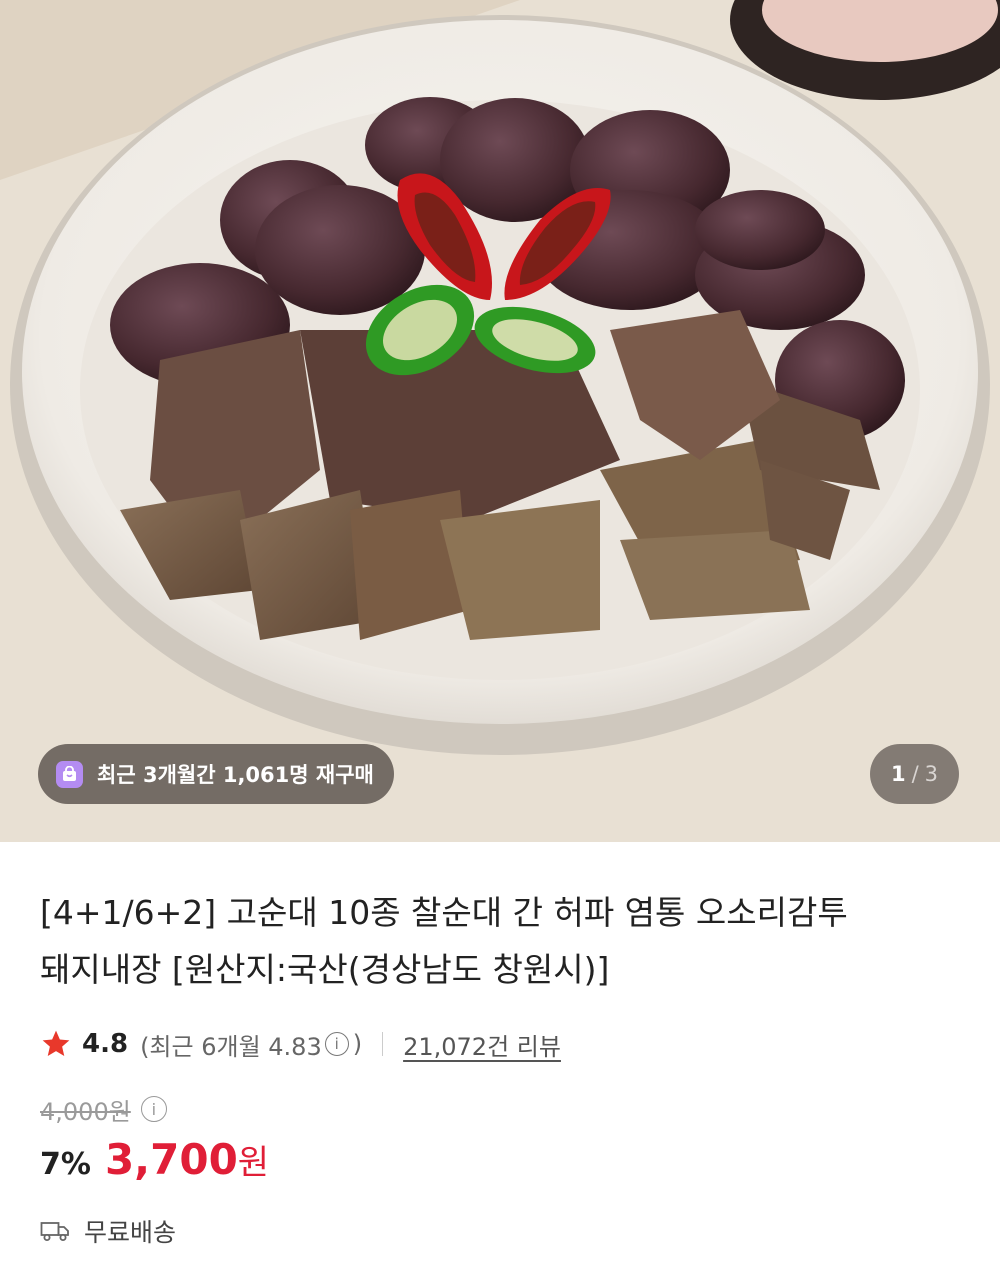  Describe the element at coordinates (325, 969) in the screenshot. I see `product-title-line2: 돼지내장 [원산지:국산(경상남도 창원시)]` at that location.